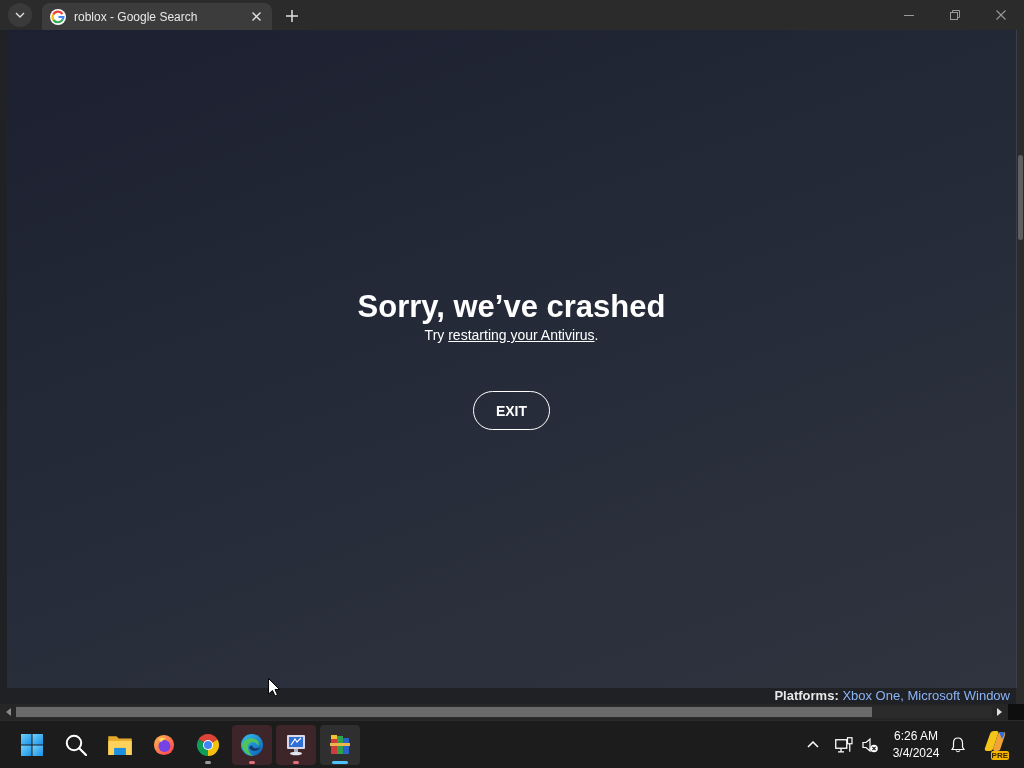 Image resolution: width=1024 pixels, height=768 pixels. What do you see at coordinates (1000, 712) in the screenshot?
I see `scroll-right-icon` at bounding box center [1000, 712].